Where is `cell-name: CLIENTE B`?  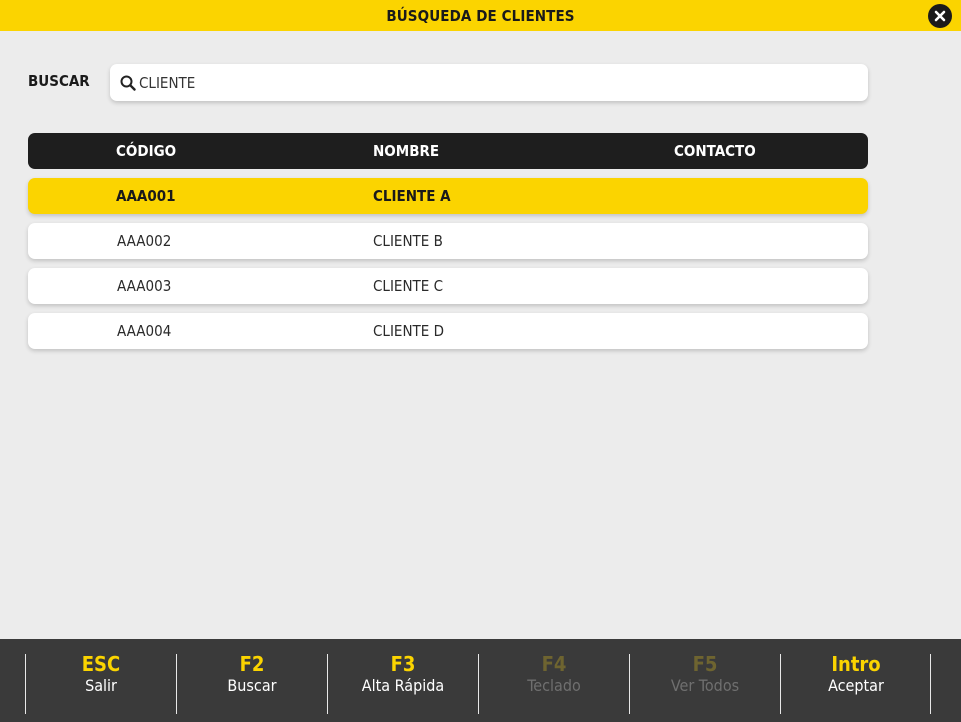
cell-name: CLIENTE B is located at coordinates (408, 241).